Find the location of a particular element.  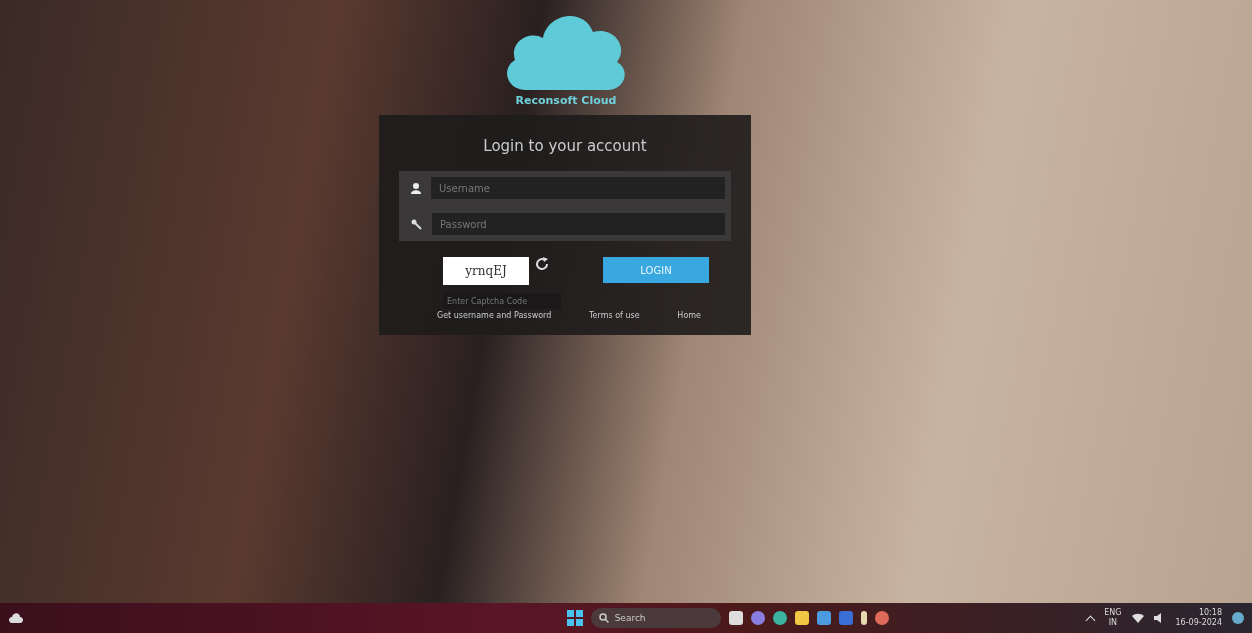

key-icon is located at coordinates (416, 224).